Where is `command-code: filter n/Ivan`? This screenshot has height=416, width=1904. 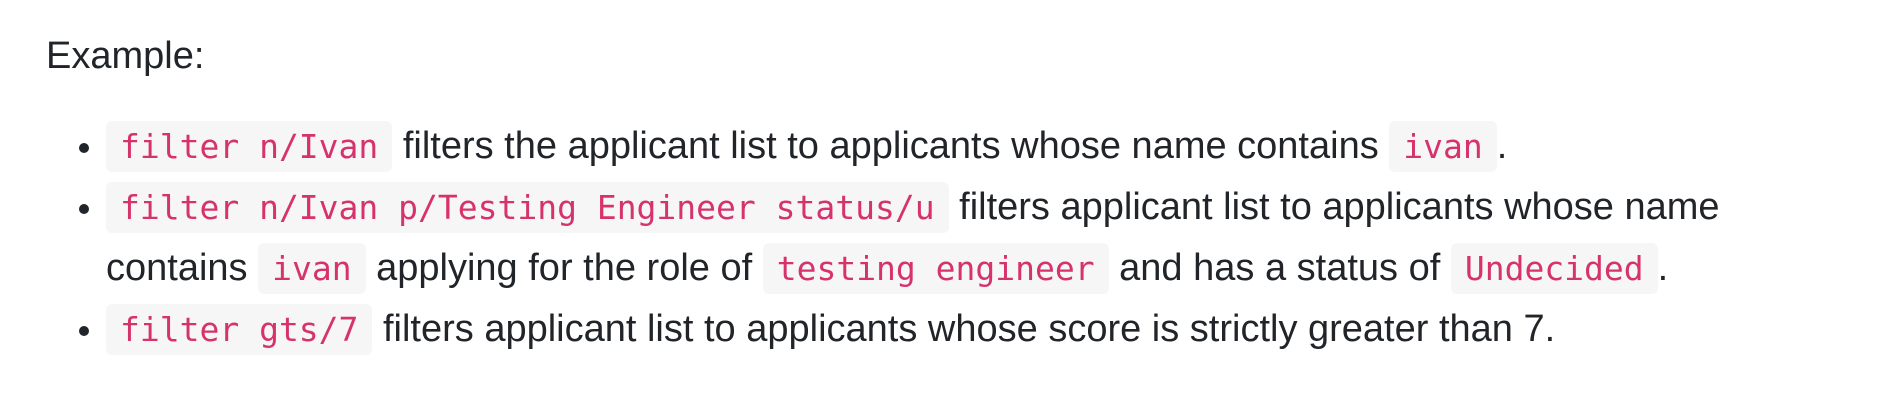
command-code: filter n/Ivan is located at coordinates (249, 146).